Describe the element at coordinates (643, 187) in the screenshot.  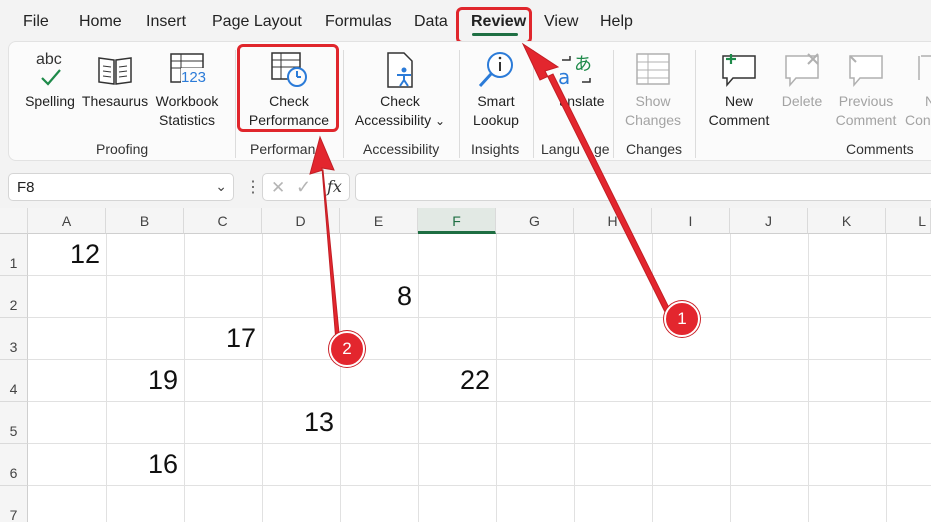
I see `formula-input` at that location.